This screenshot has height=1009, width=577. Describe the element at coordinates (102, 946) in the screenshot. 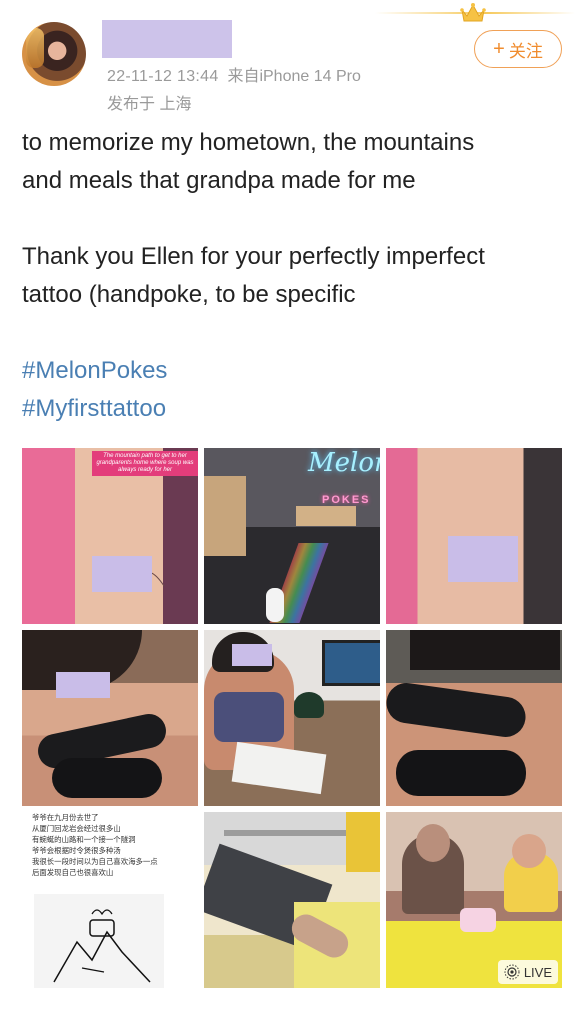

I see `mountain-bowl-sketch` at that location.